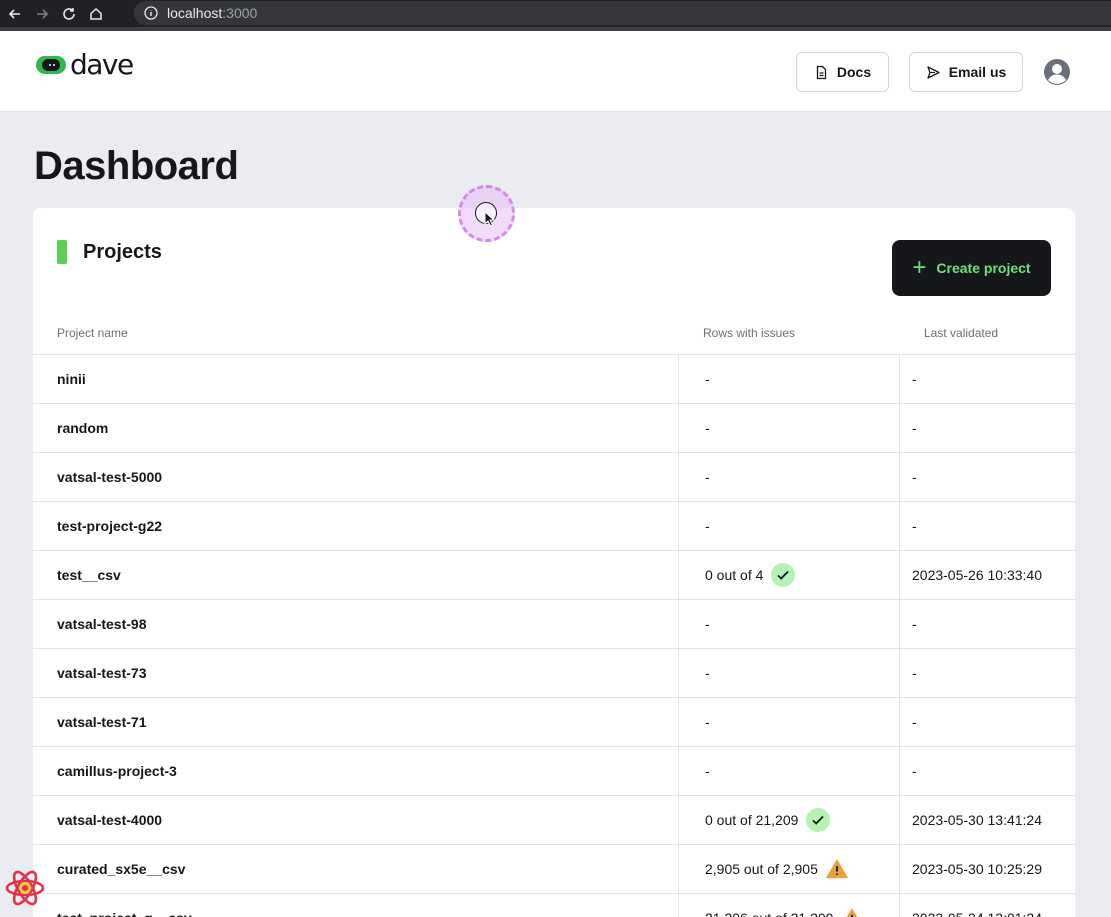 The image size is (1111, 917). Describe the element at coordinates (102, 722) in the screenshot. I see `project-name-cell: vatsal-test-71` at that location.